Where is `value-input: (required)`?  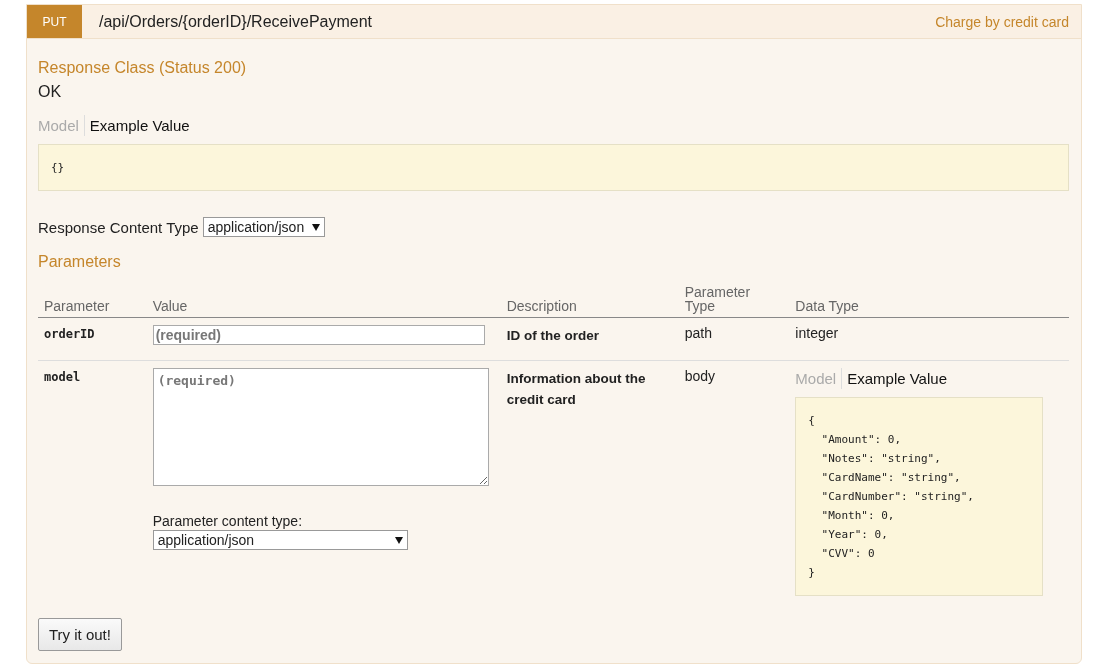
value-input: (required) is located at coordinates (318, 335).